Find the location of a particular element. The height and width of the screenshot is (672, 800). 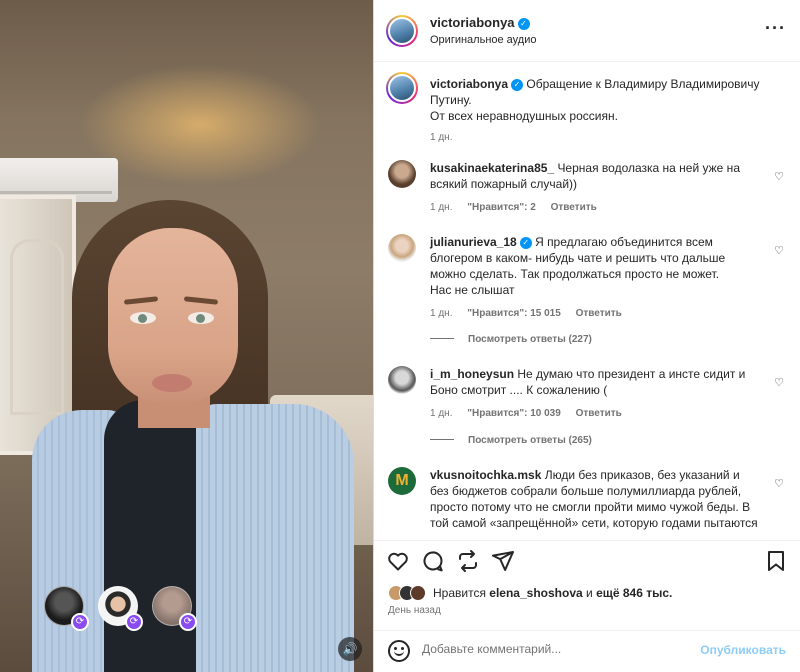

comment-input is located at coordinates (557, 649).